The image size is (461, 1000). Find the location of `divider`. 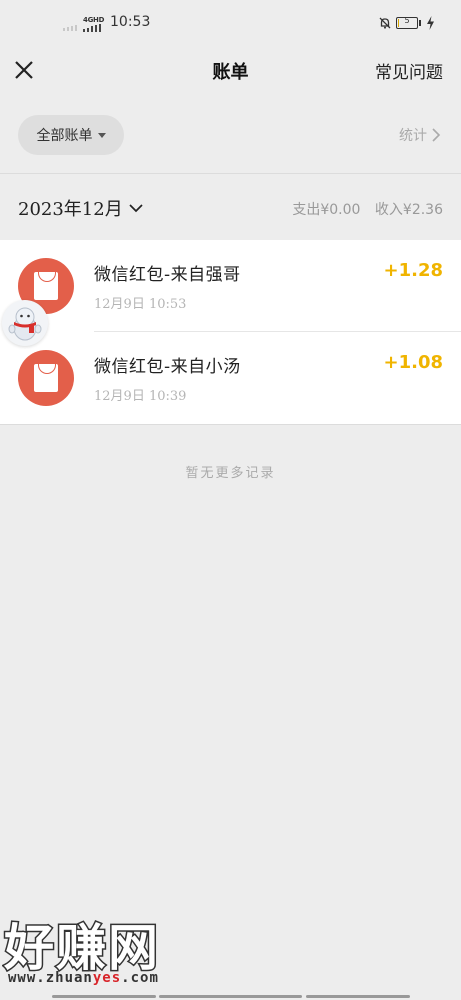

divider is located at coordinates (230, 424).